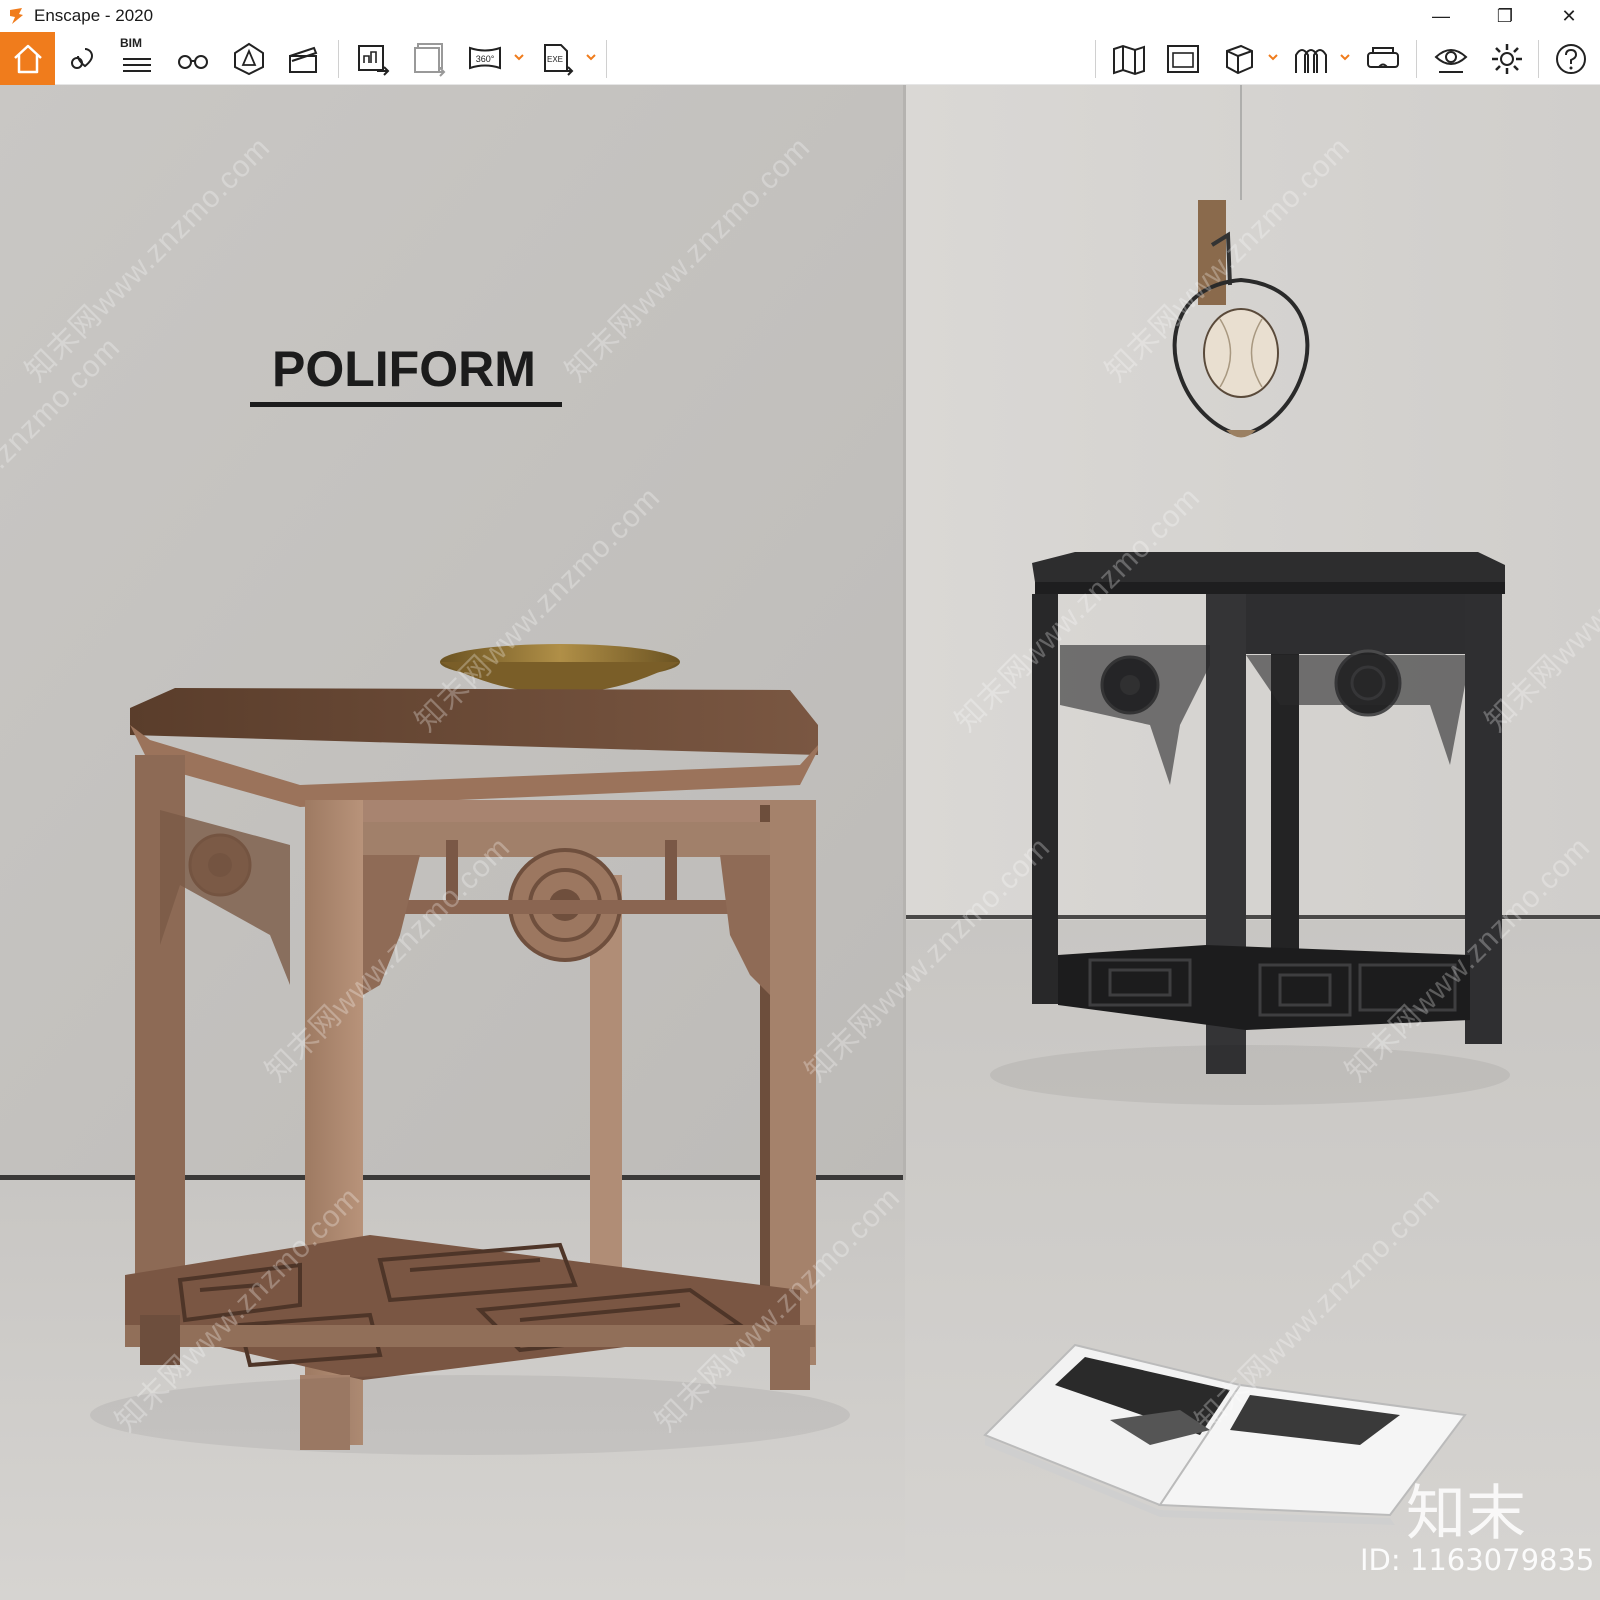 The width and height of the screenshot is (1600, 1600). I want to click on asset-library-icon, so click(249, 59).